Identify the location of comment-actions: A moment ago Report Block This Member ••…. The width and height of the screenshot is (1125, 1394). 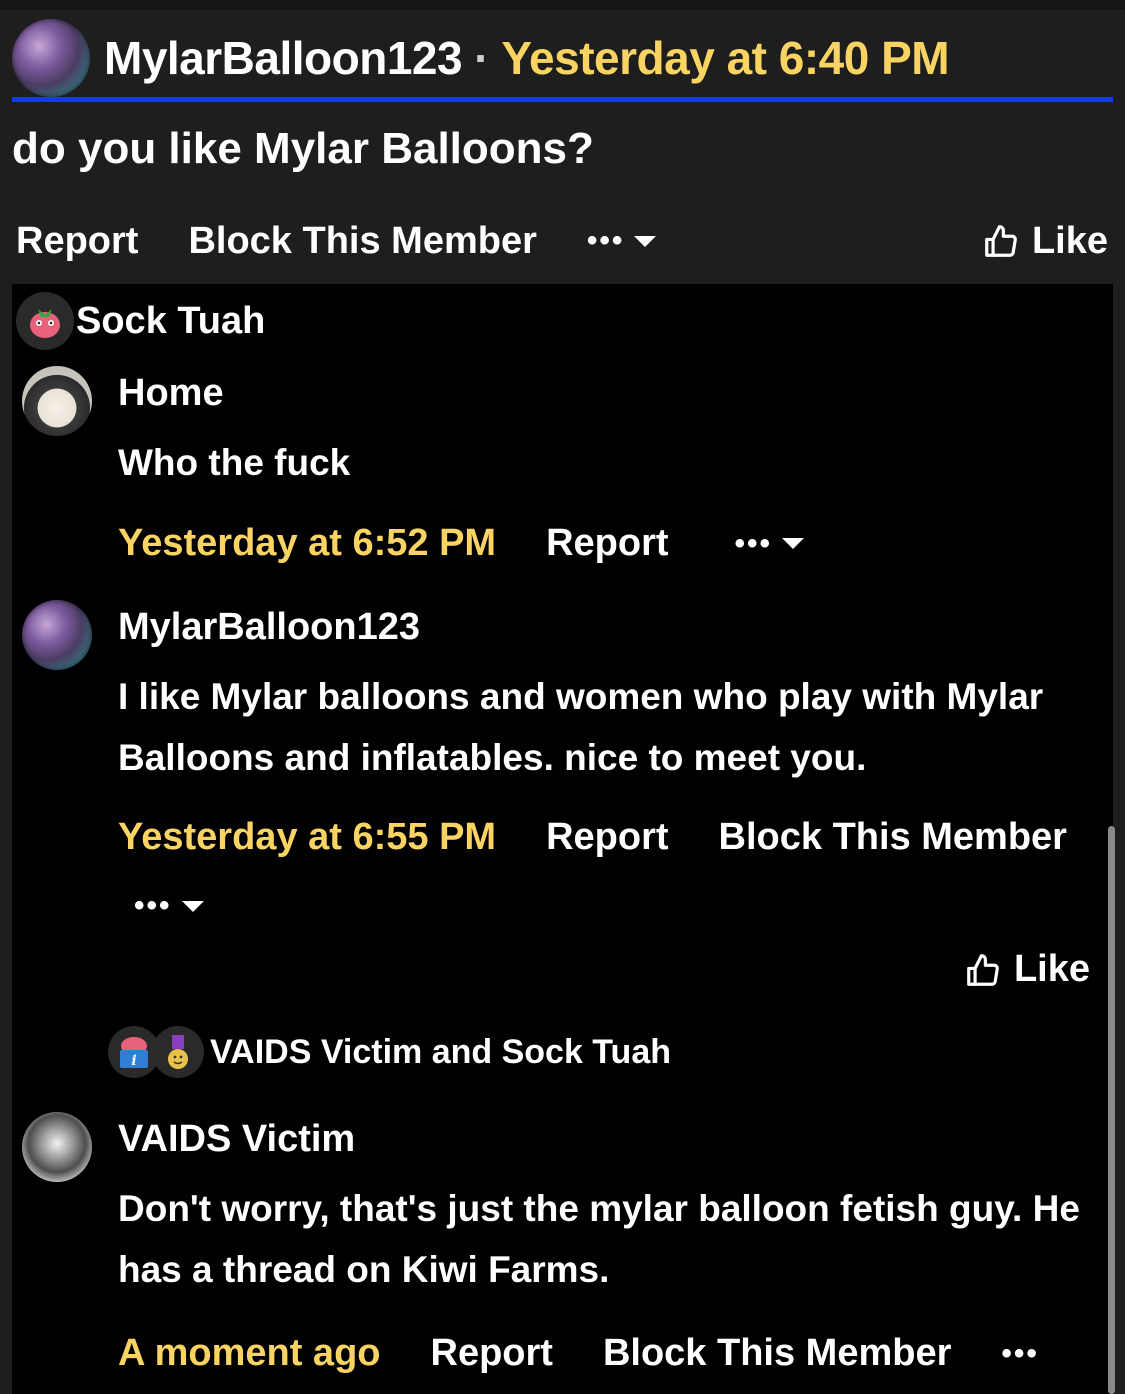
(613, 1353).